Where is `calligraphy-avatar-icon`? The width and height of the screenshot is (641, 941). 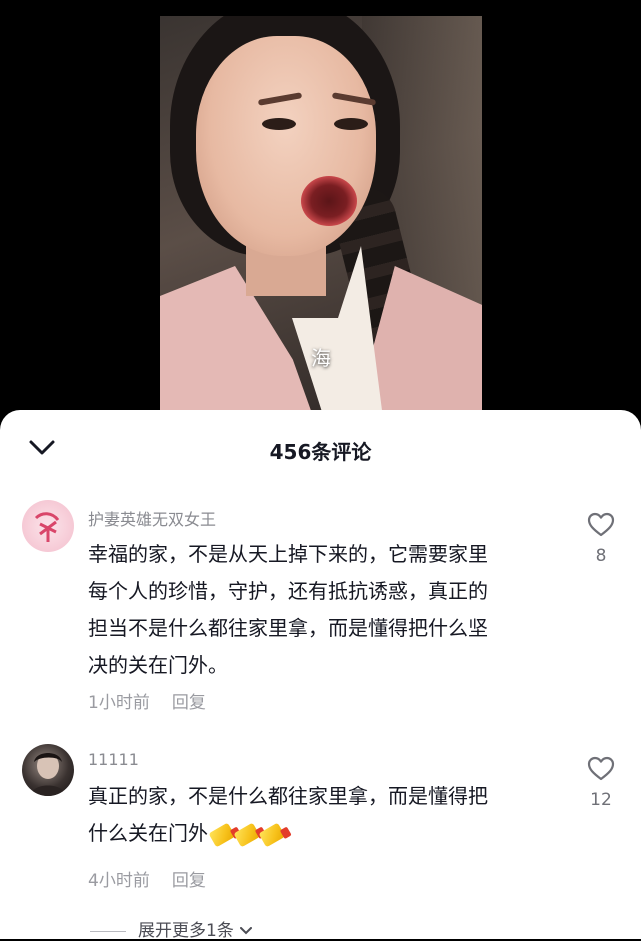
calligraphy-avatar-icon is located at coordinates (47, 527).